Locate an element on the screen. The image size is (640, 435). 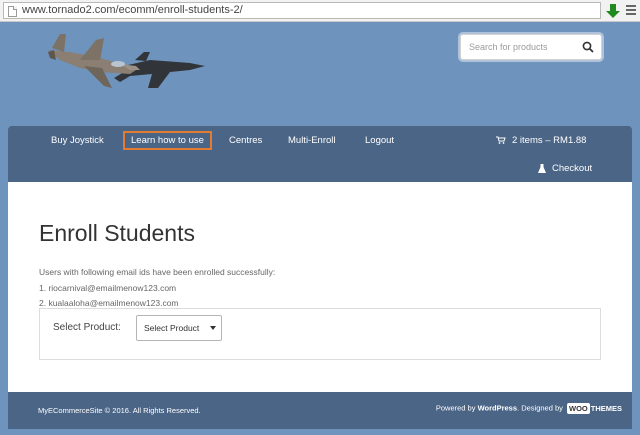
nav-learn-how-to-use: Learn how to use is located at coordinates (167, 140).